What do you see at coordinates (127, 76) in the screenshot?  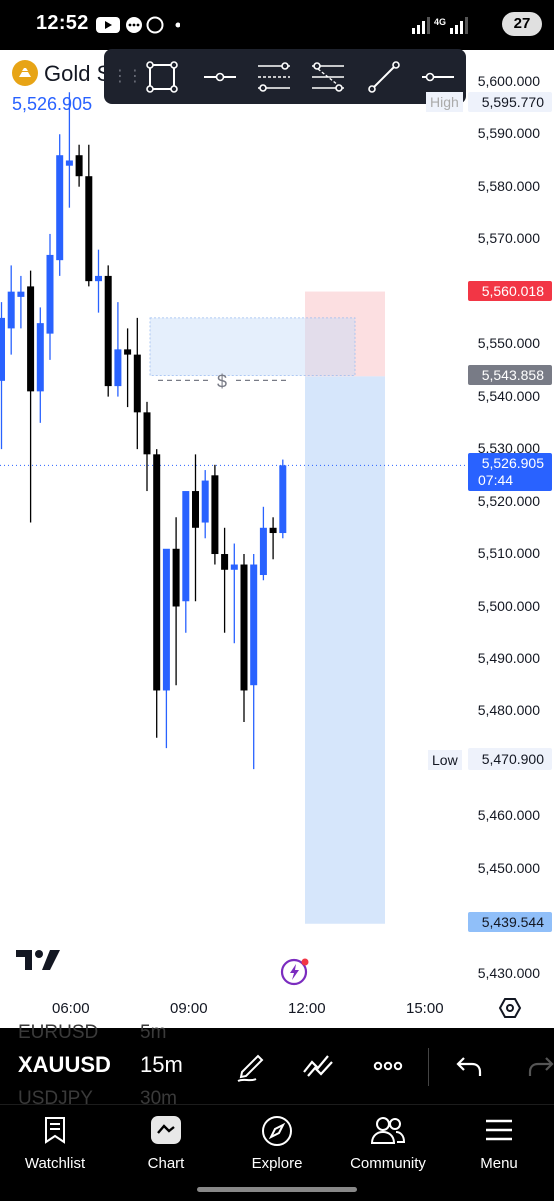 I see `drag-handle-icon: ⋮⋮` at bounding box center [127, 76].